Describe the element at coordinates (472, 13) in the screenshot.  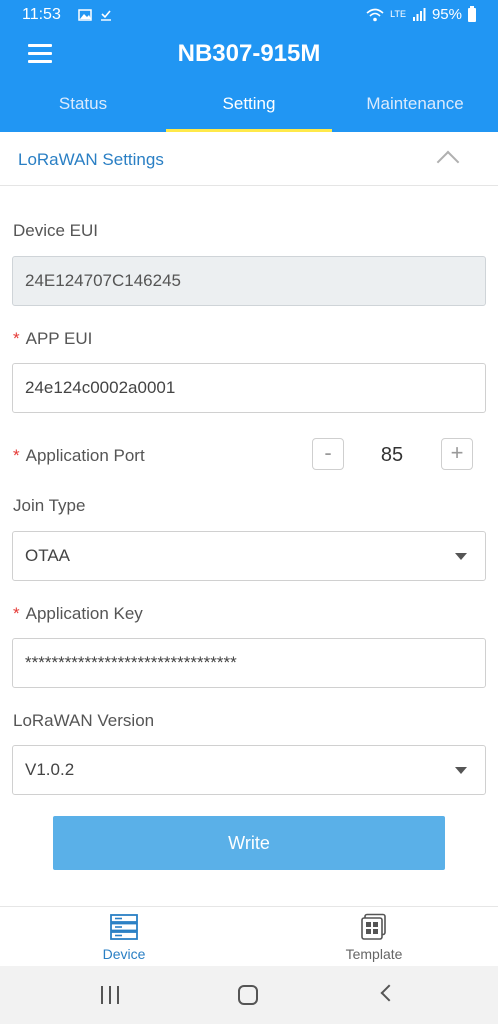
I see `battery-icon` at that location.